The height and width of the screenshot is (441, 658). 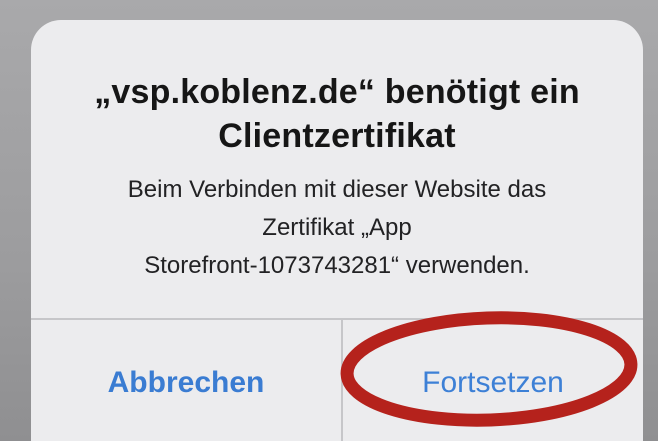 What do you see at coordinates (337, 189) in the screenshot?
I see `alert-message-line: Beim Verbinden mit dieser Website das` at bounding box center [337, 189].